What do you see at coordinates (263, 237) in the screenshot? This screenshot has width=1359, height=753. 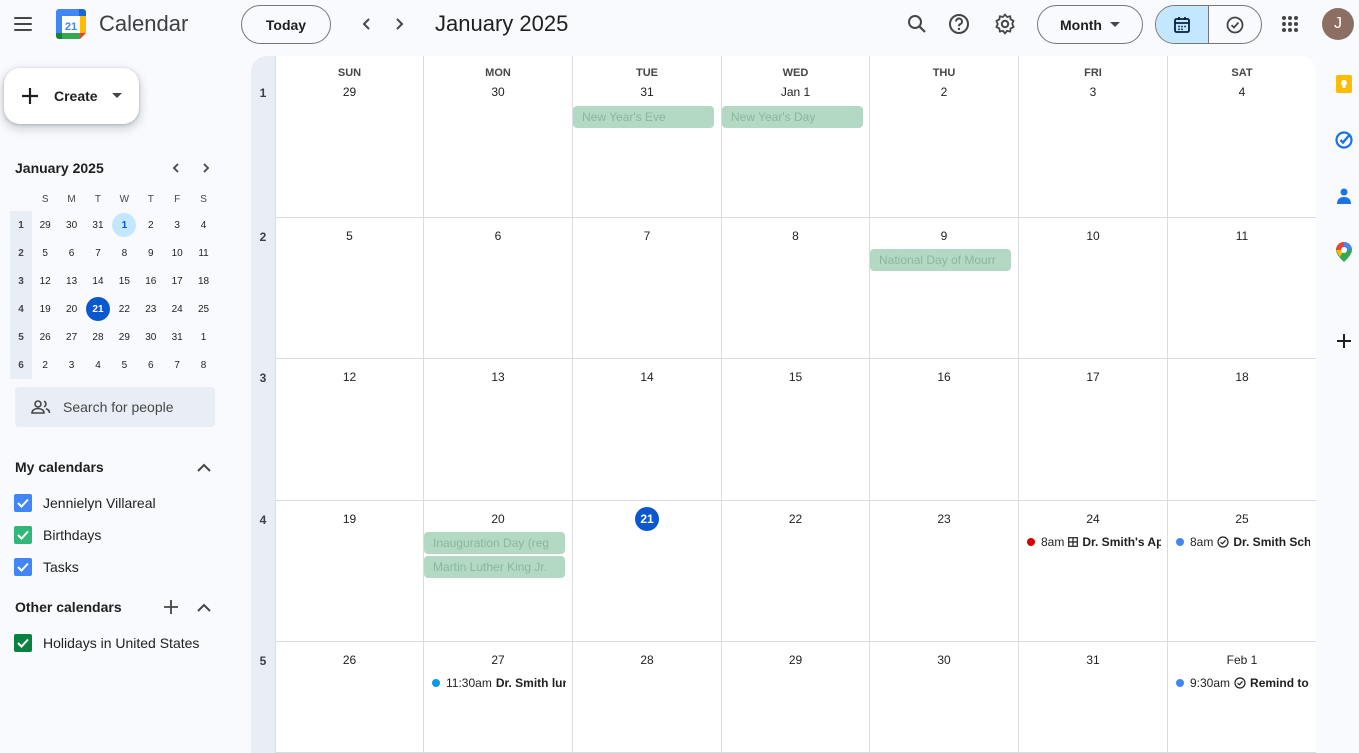 I see `week-number: 2` at bounding box center [263, 237].